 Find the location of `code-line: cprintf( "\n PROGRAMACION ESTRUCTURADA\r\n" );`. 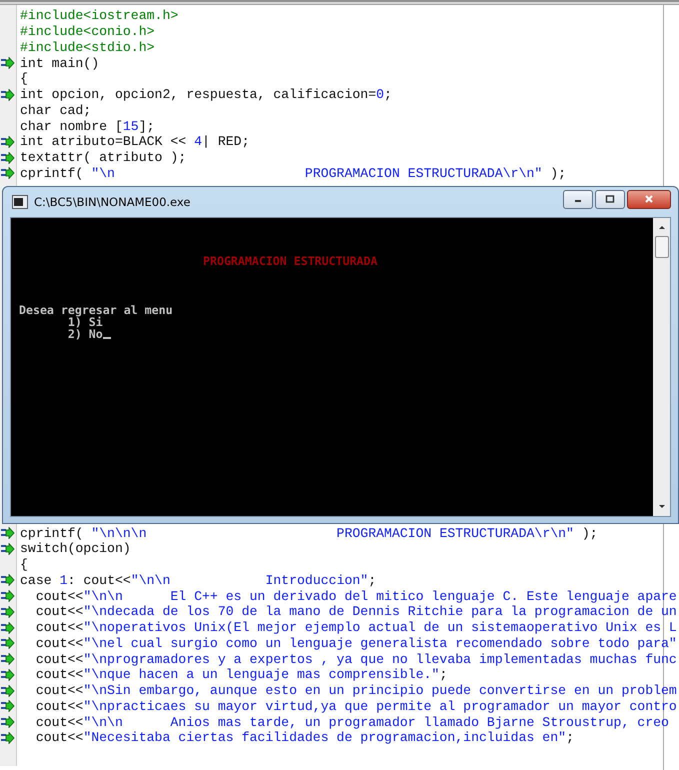

code-line: cprintf( "\n PROGRAMACION ESTRUCTURADA\r\n" ); is located at coordinates (293, 173).